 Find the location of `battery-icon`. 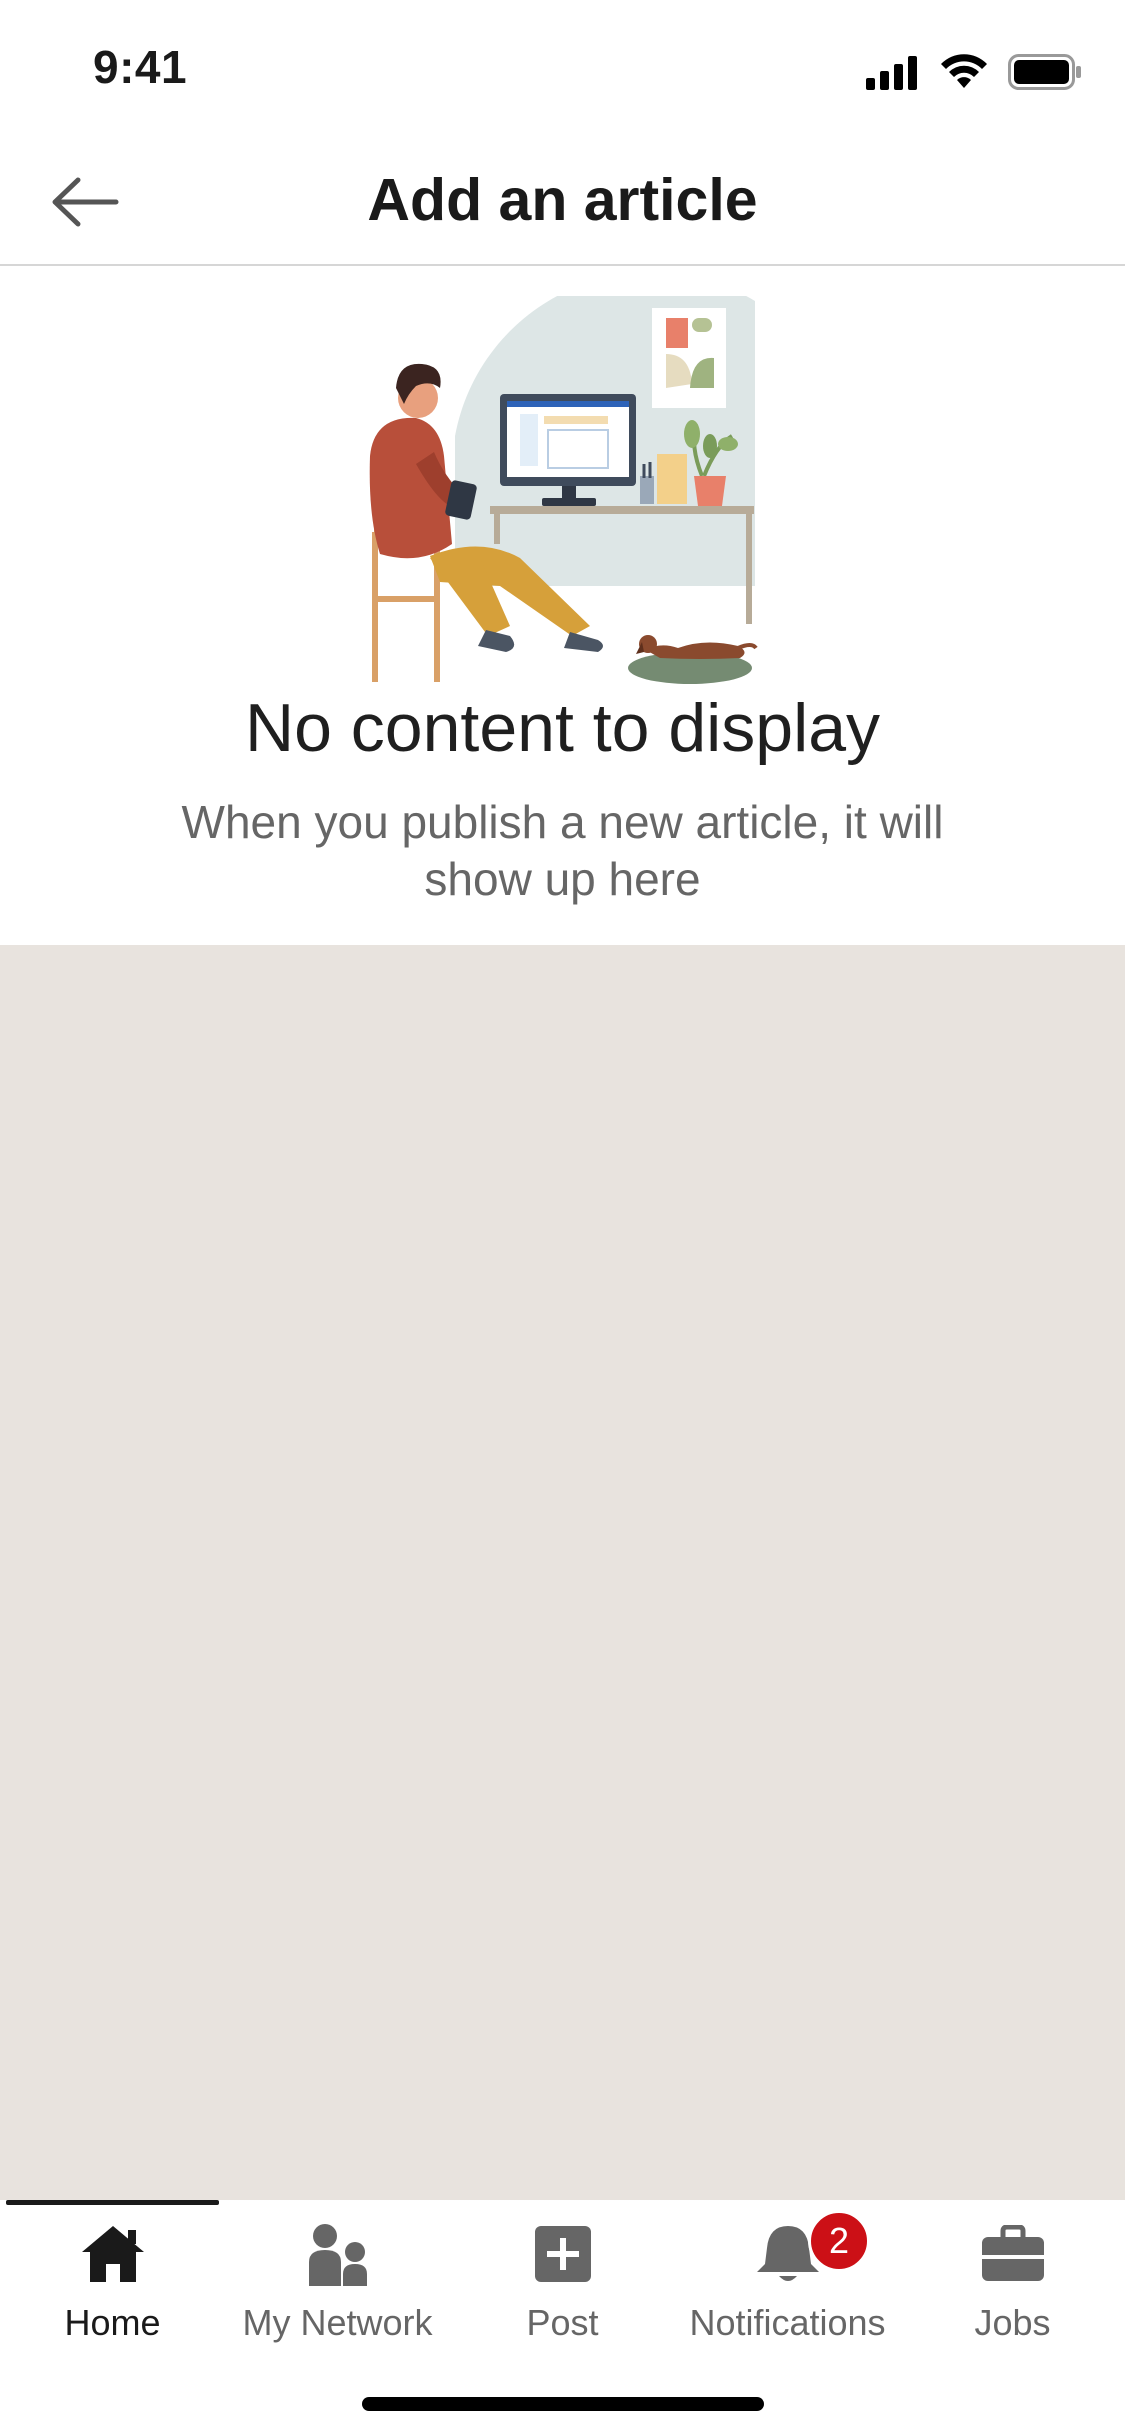

battery-icon is located at coordinates (1044, 72).